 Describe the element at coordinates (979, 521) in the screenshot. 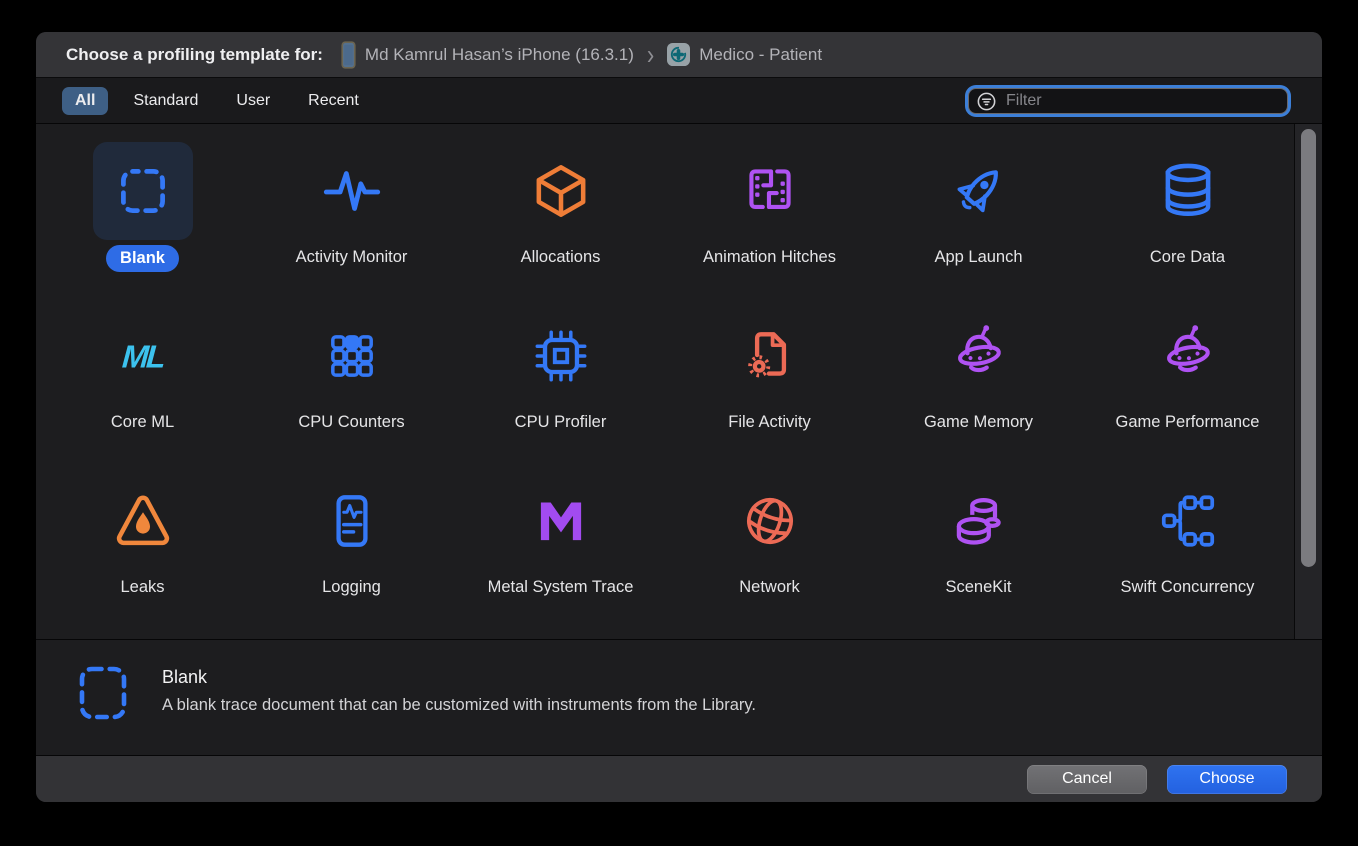

I see `scenekit-icon` at that location.